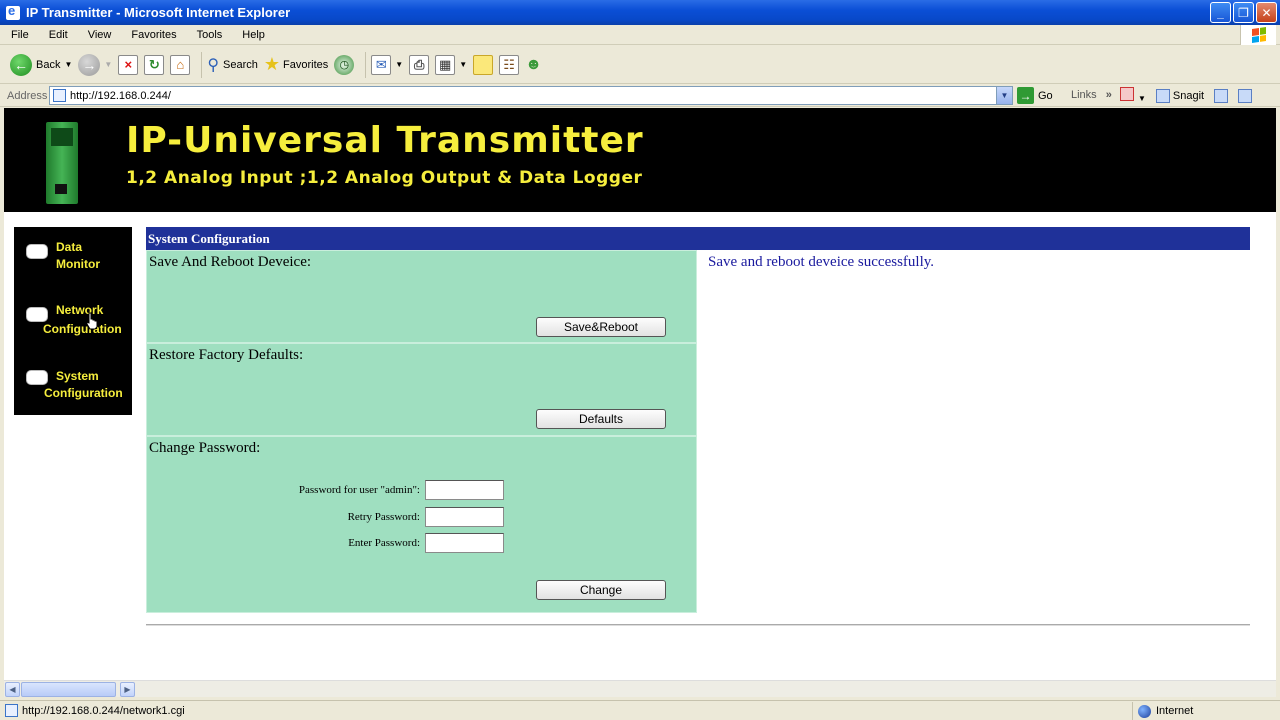 The height and width of the screenshot is (720, 1280). What do you see at coordinates (1245, 95) in the screenshot?
I see `capture-settings-icon` at bounding box center [1245, 95].